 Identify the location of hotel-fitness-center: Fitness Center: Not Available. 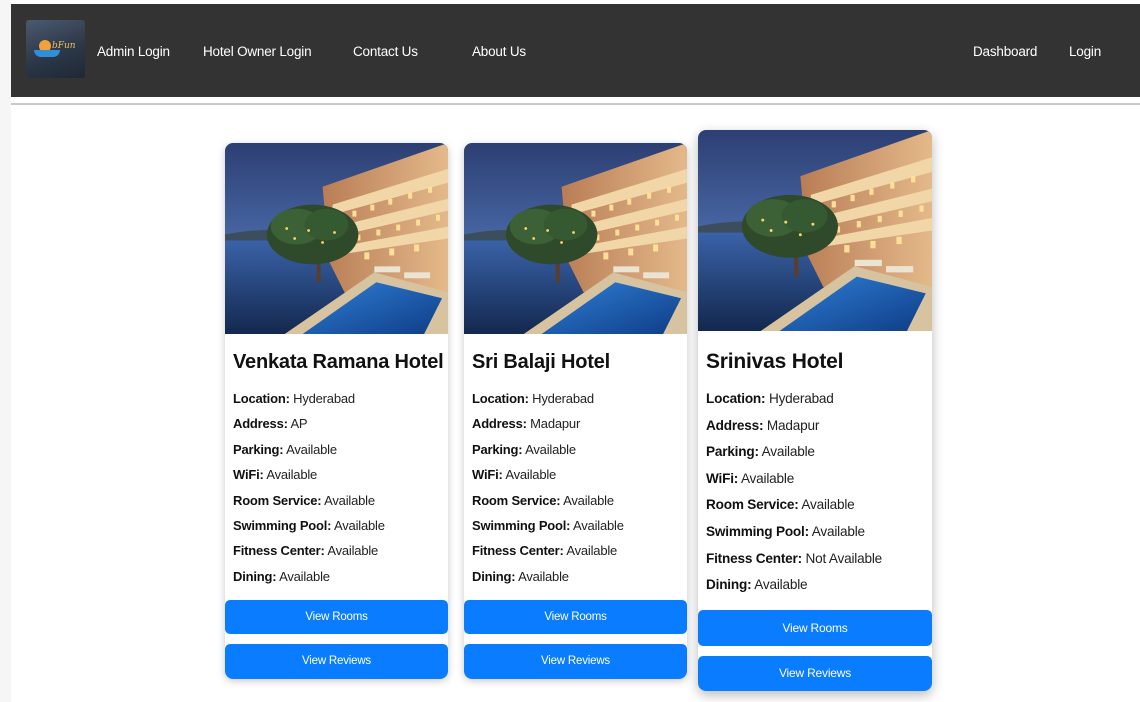
(794, 558).